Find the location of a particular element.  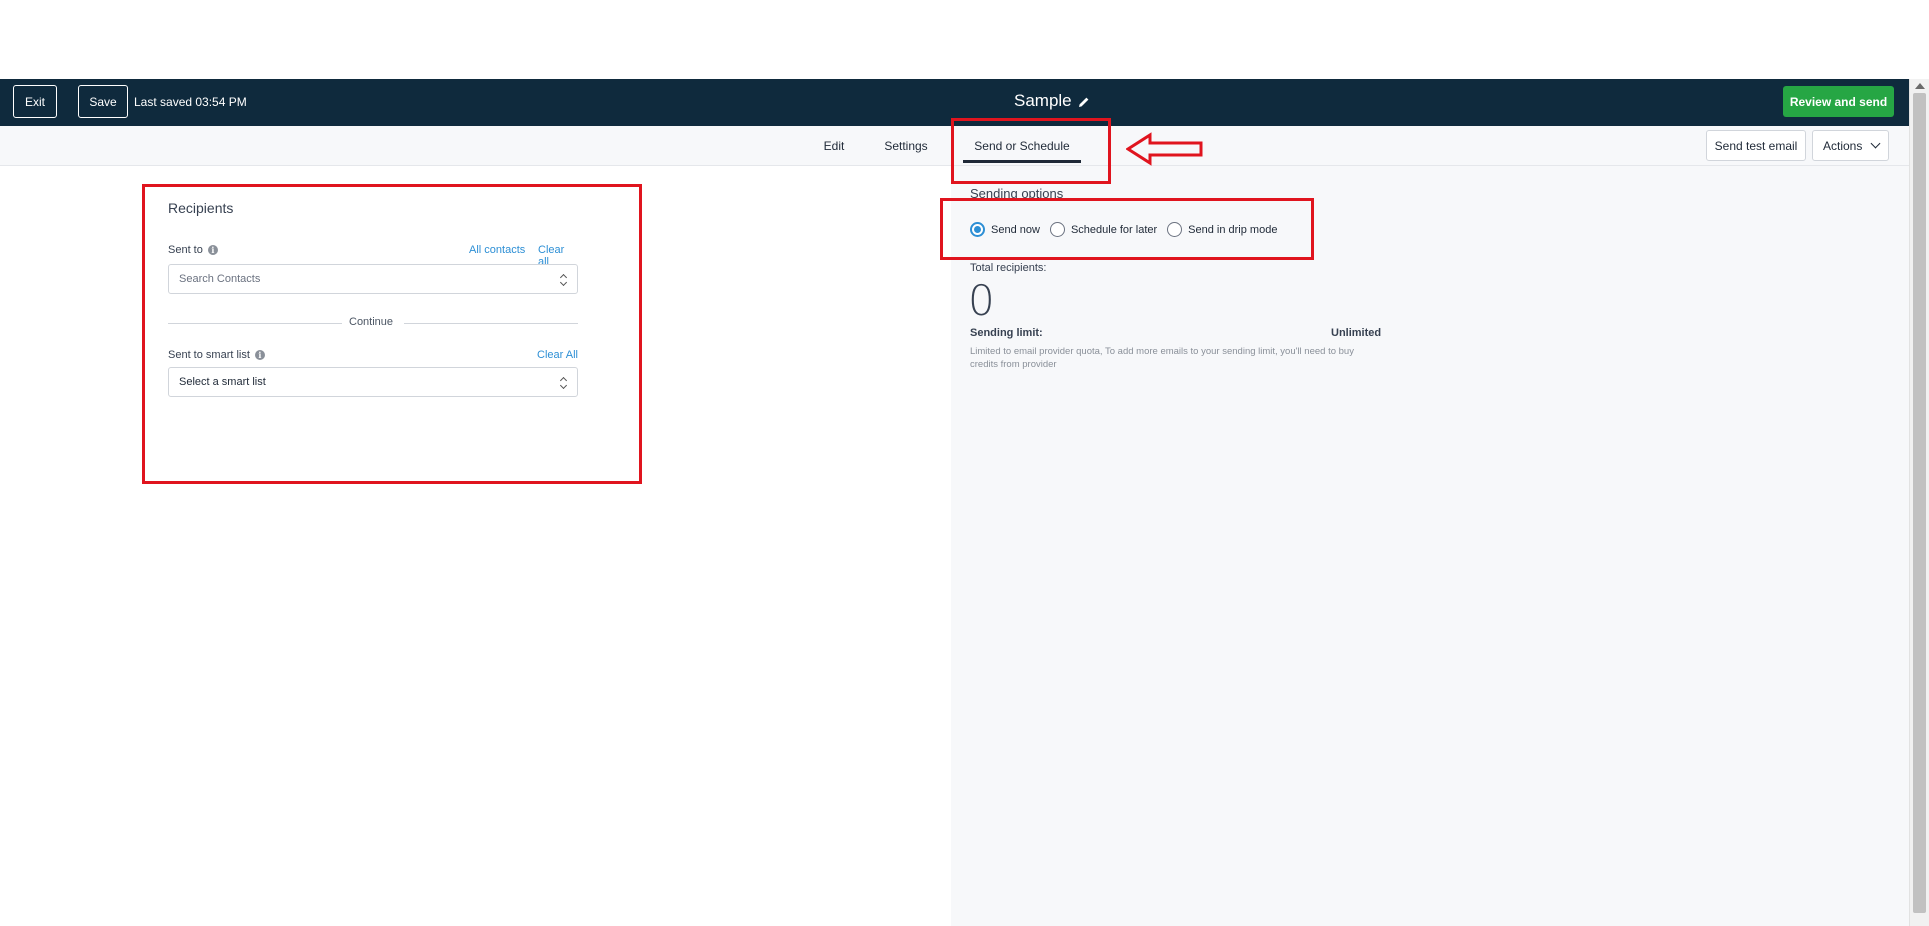

tab-edit: Edit is located at coordinates (834, 146).